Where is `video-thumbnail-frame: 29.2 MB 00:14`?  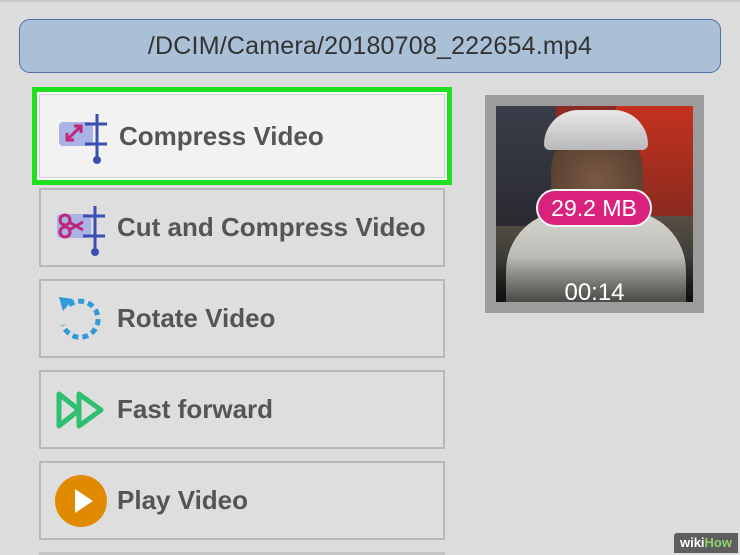 video-thumbnail-frame: 29.2 MB 00:14 is located at coordinates (594, 204).